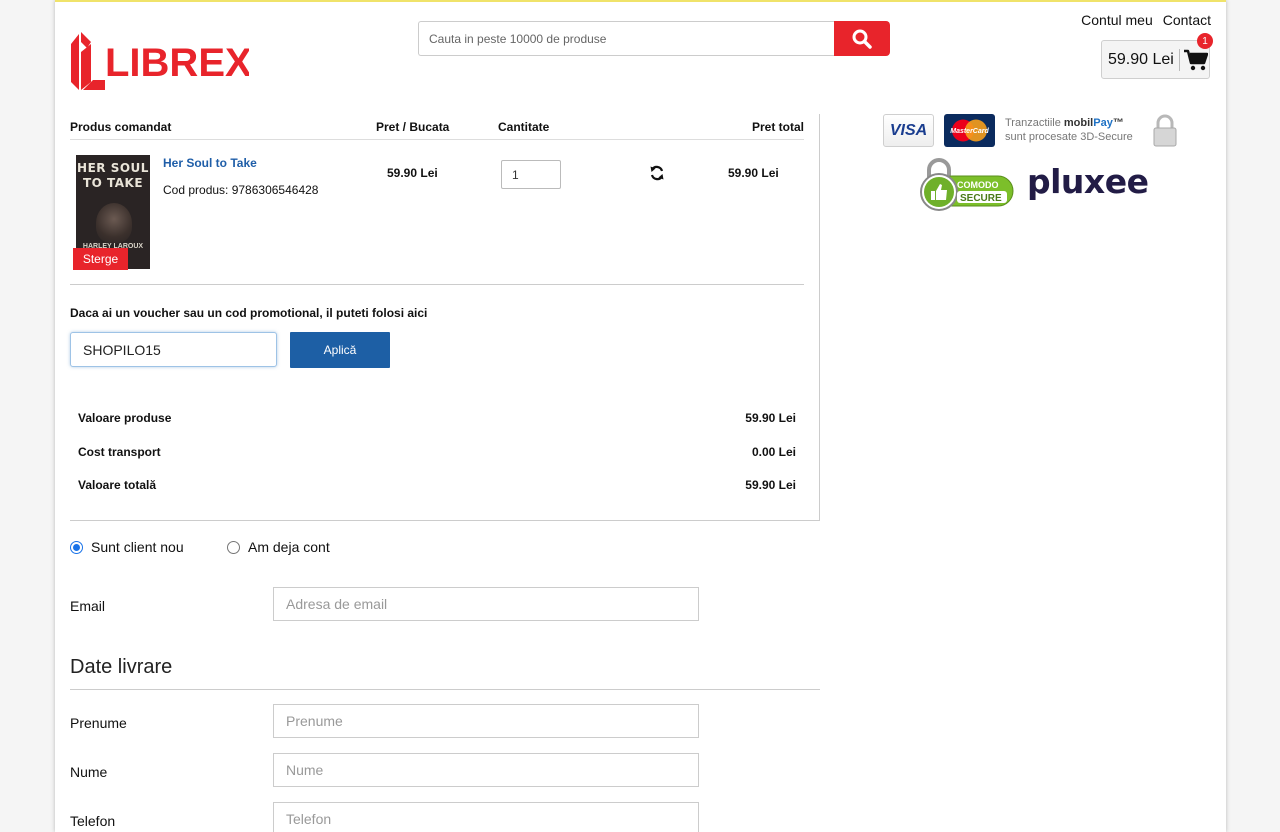 This screenshot has height=832, width=1280. Describe the element at coordinates (778, 127) in the screenshot. I see `col-header-total: Pret total` at that location.